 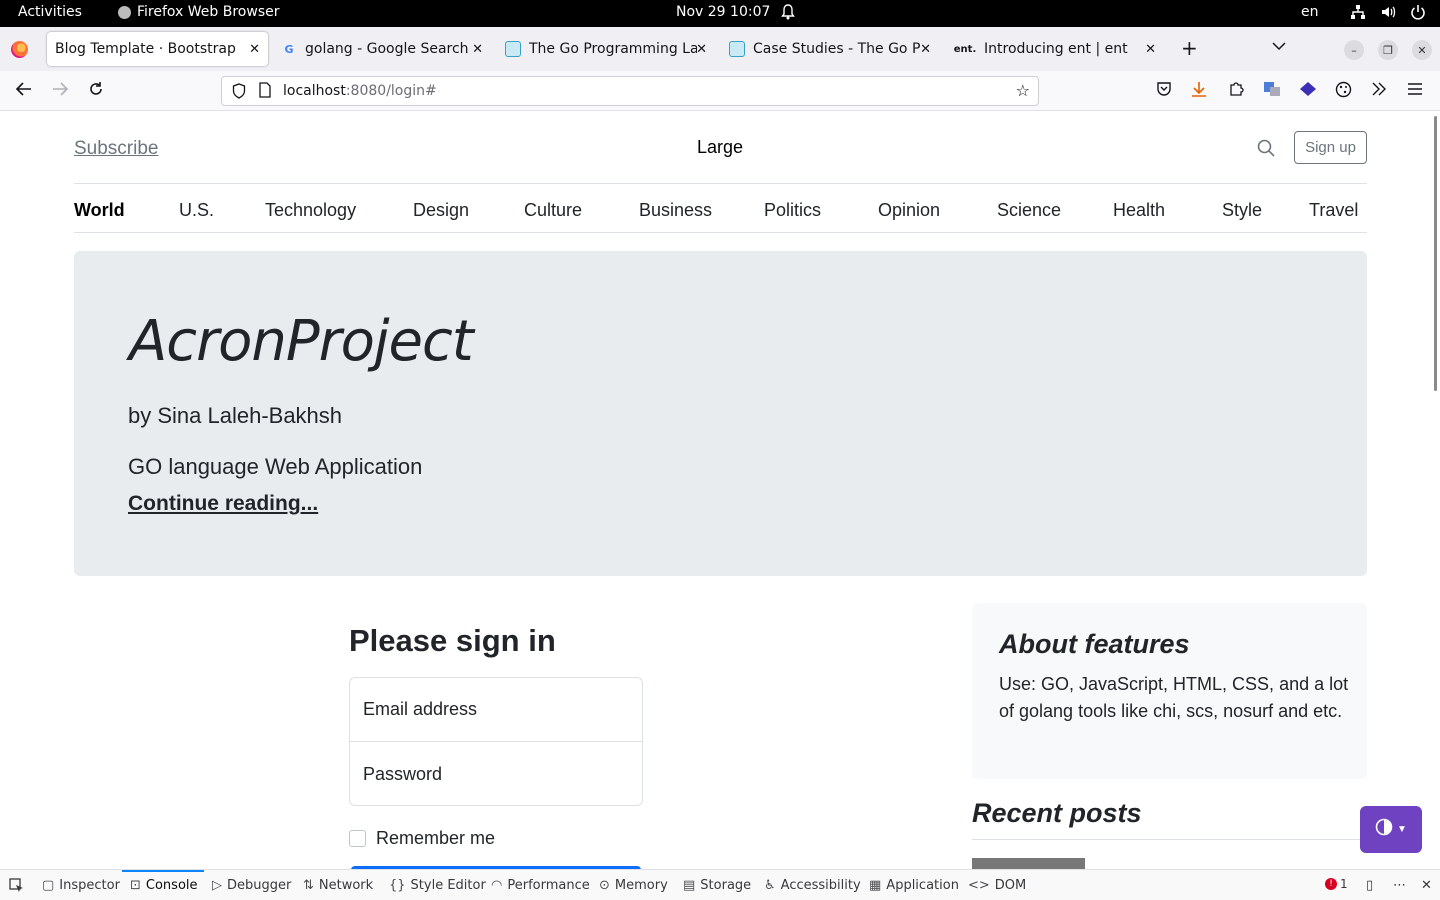 I want to click on google-icon: G, so click(x=289, y=49).